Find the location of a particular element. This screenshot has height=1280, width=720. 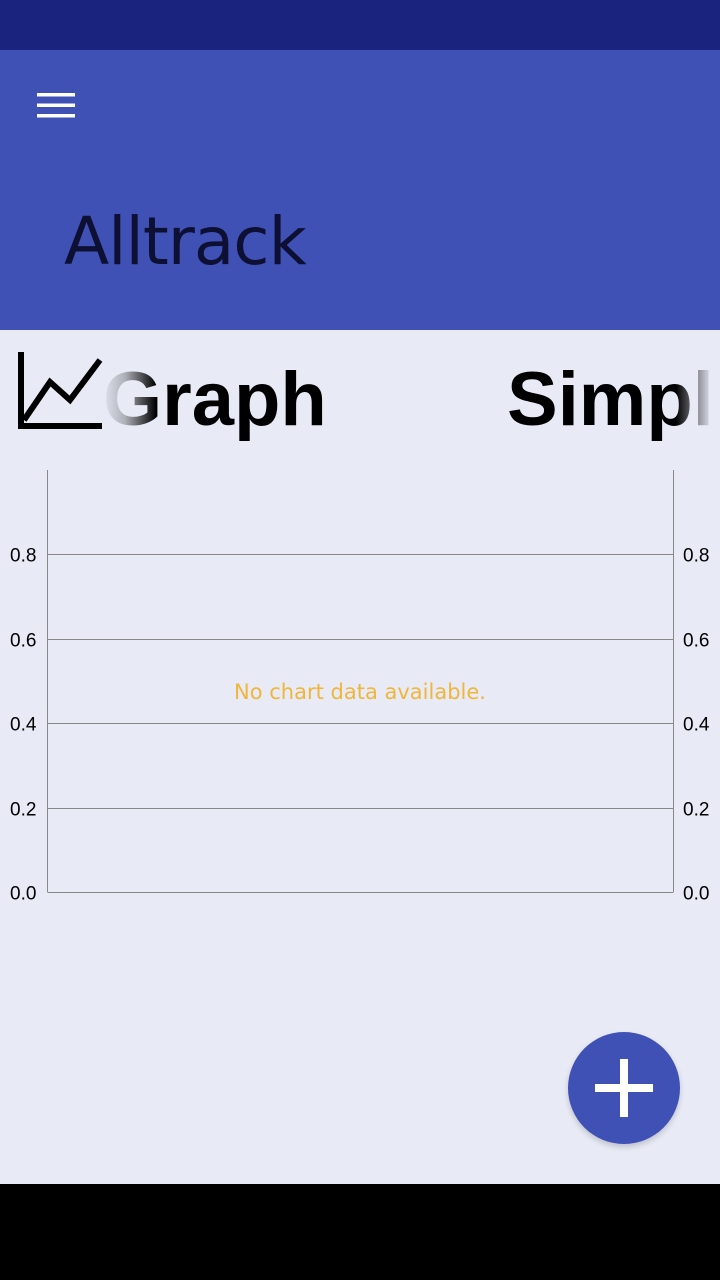

left-axis-ticks: 0.0 0.2 0.4 0.6 0.8 is located at coordinates (23, 725).